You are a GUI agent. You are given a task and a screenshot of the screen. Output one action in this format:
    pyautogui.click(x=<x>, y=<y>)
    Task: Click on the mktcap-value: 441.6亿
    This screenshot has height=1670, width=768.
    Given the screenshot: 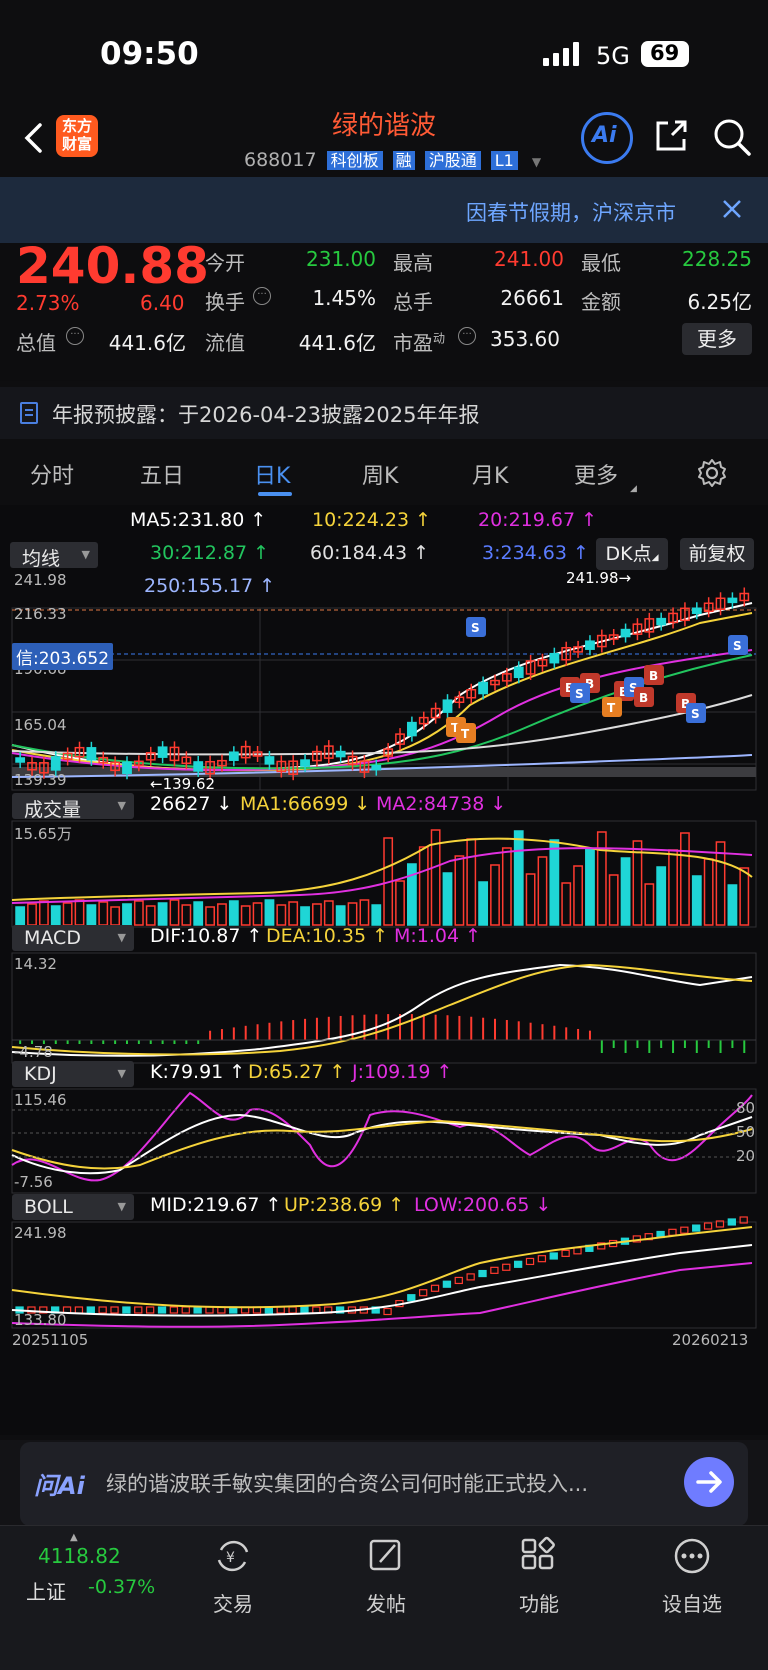 What is the action you would take?
    pyautogui.click(x=147, y=343)
    